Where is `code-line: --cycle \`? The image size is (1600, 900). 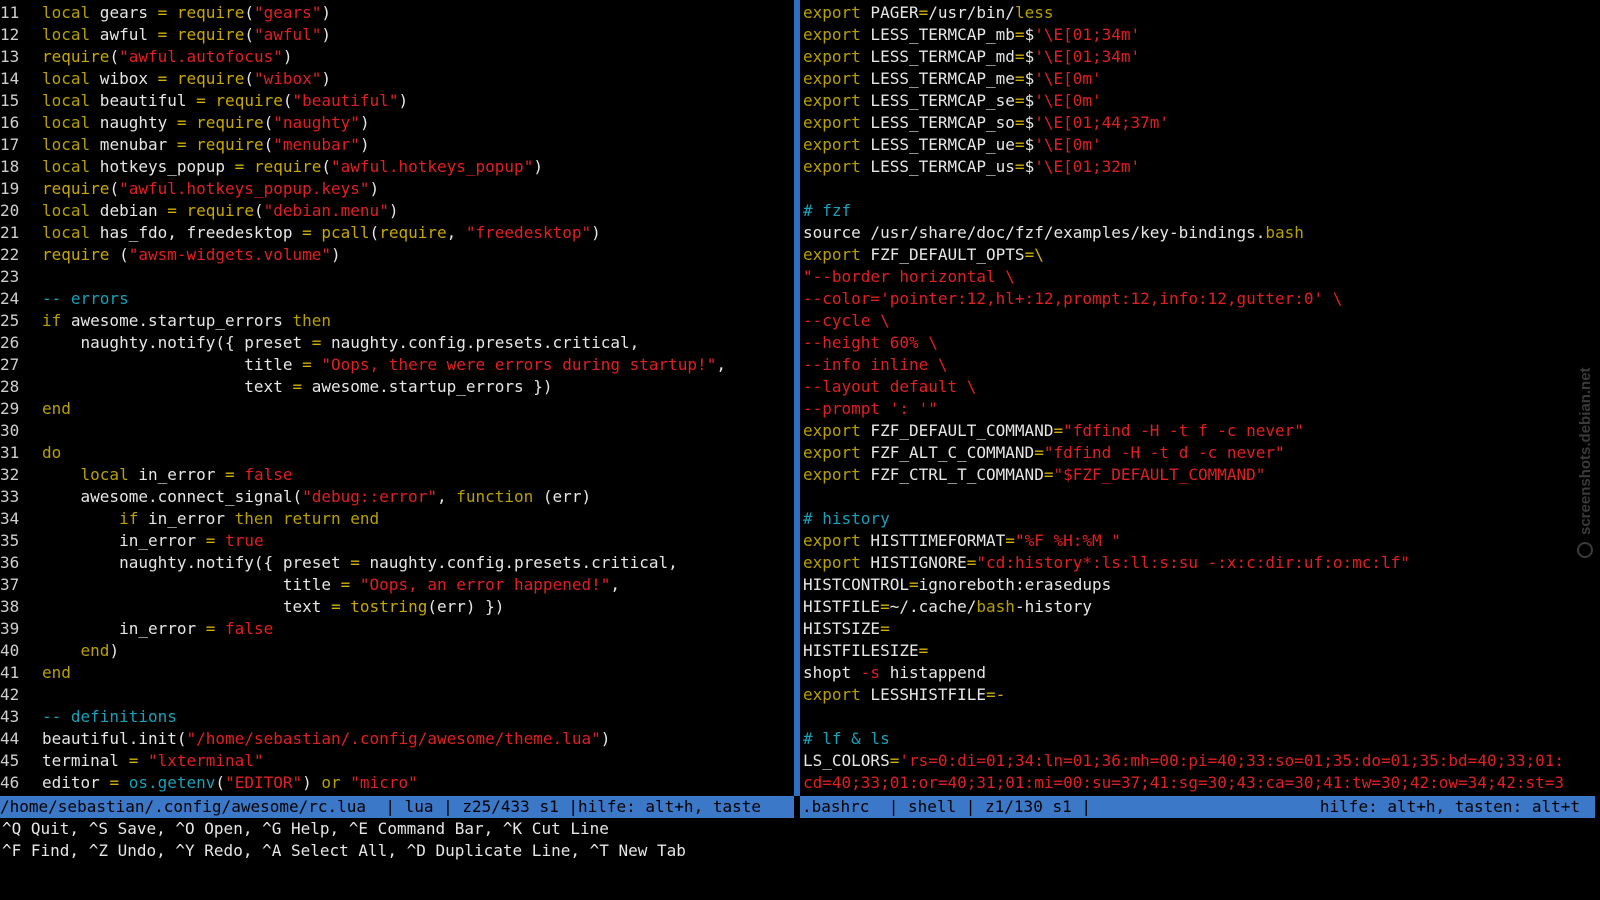 code-line: --cycle \ is located at coordinates (1200, 321).